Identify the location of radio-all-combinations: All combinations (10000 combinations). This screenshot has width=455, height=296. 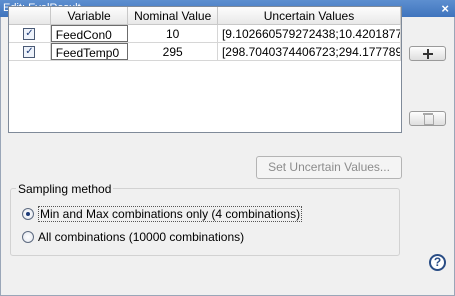
(133, 237).